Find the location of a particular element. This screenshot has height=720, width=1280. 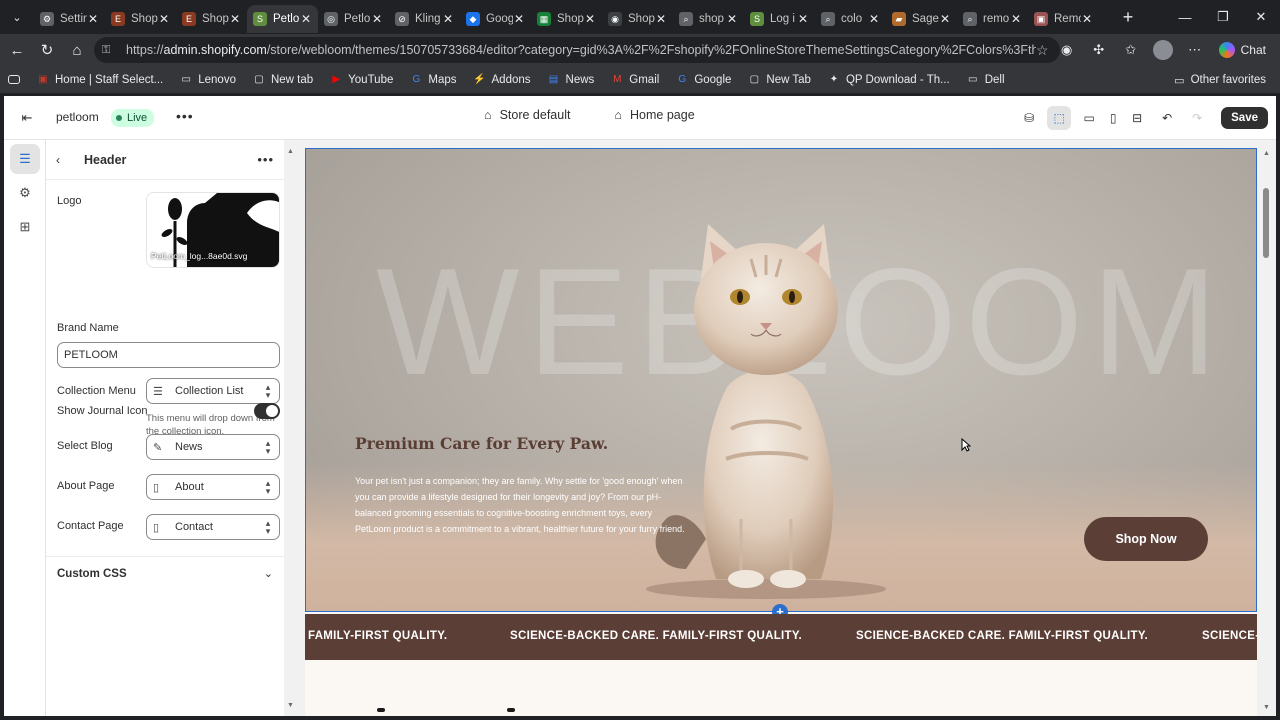

favorites-icon: ✩ is located at coordinates (1131, 50).